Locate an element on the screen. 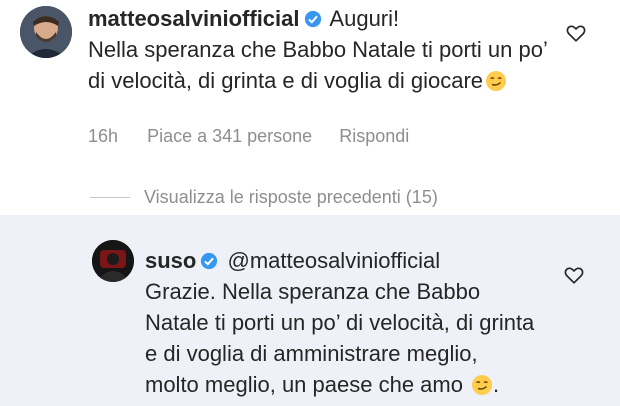 The width and height of the screenshot is (620, 406). mention-link: @matteosalviniofficial is located at coordinates (333, 260).